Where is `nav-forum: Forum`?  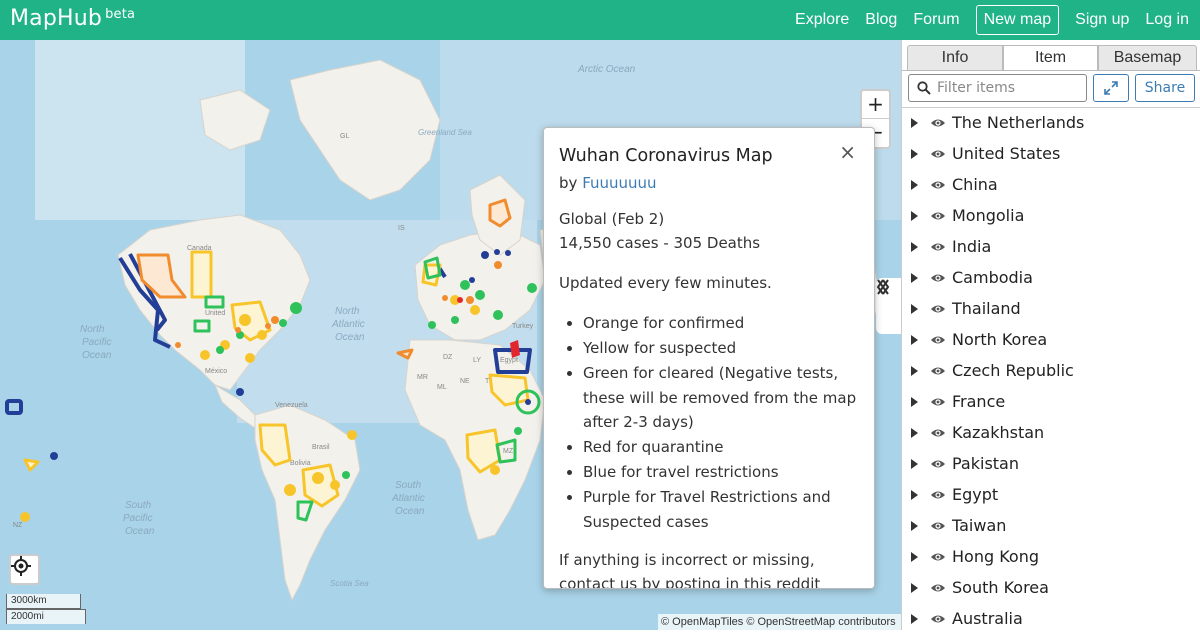 nav-forum: Forum is located at coordinates (936, 20).